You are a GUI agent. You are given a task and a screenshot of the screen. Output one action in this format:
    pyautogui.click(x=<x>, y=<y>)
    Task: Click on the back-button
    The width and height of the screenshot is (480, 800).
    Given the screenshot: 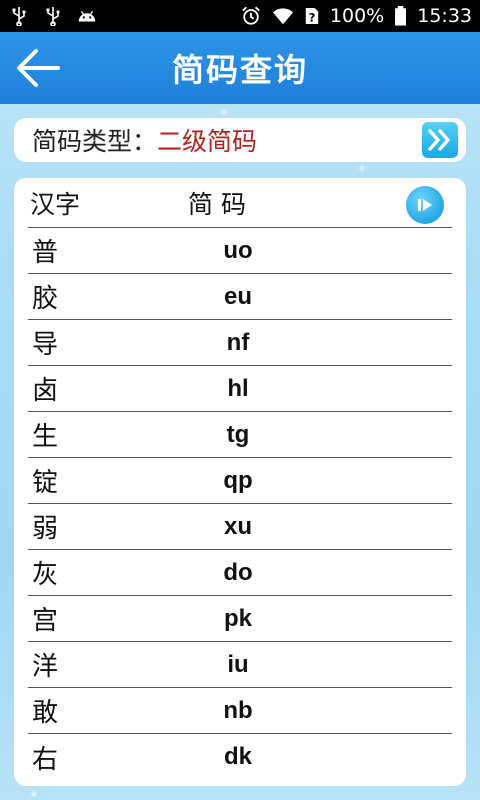 What is the action you would take?
    pyautogui.click(x=38, y=68)
    